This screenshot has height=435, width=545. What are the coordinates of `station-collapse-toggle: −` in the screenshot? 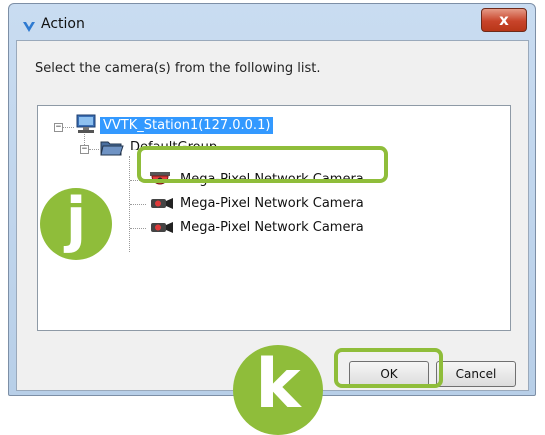 It's located at (58, 127).